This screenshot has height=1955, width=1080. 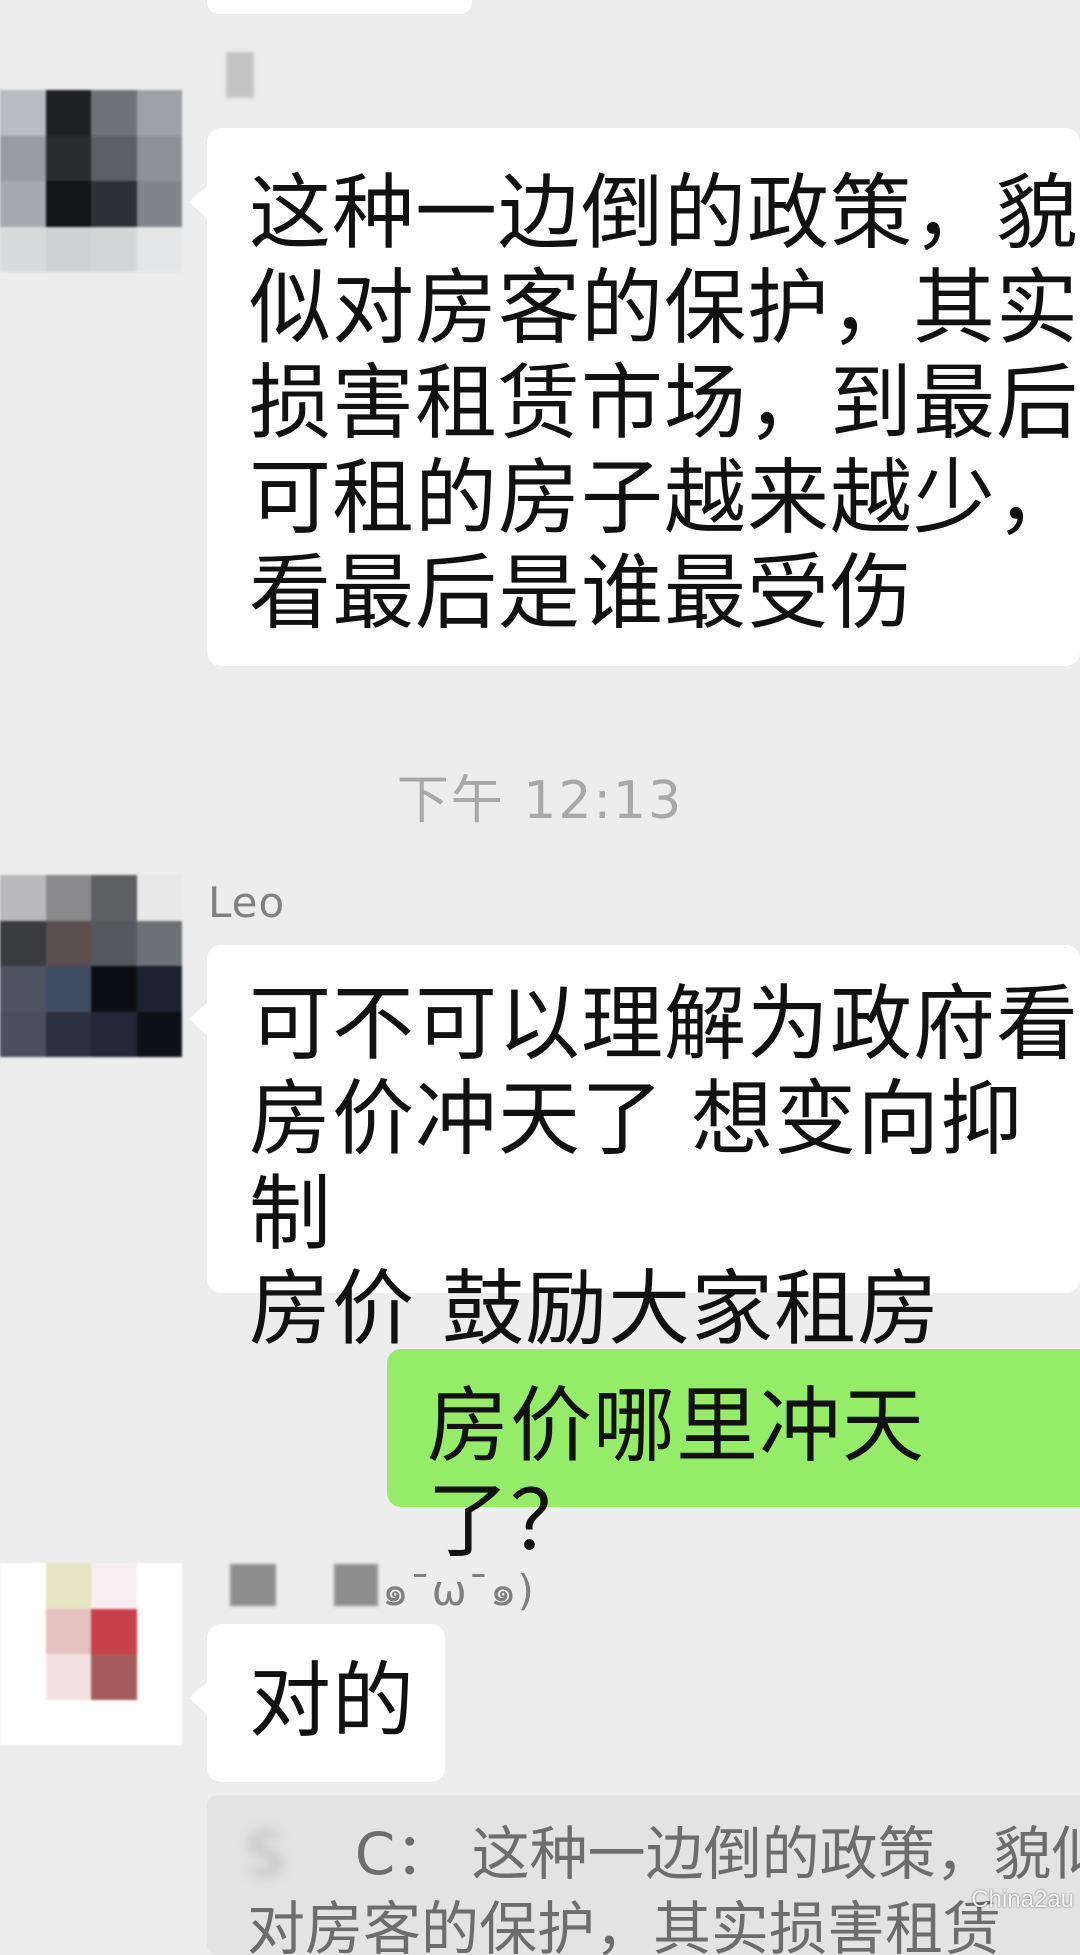 I want to click on message-line: 房价哪里冲天了？, so click(x=676, y=1474).